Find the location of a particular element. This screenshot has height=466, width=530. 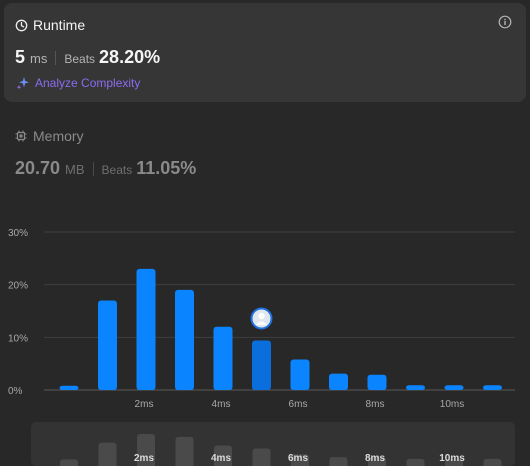

memory-tab: Memory is located at coordinates (49, 136).